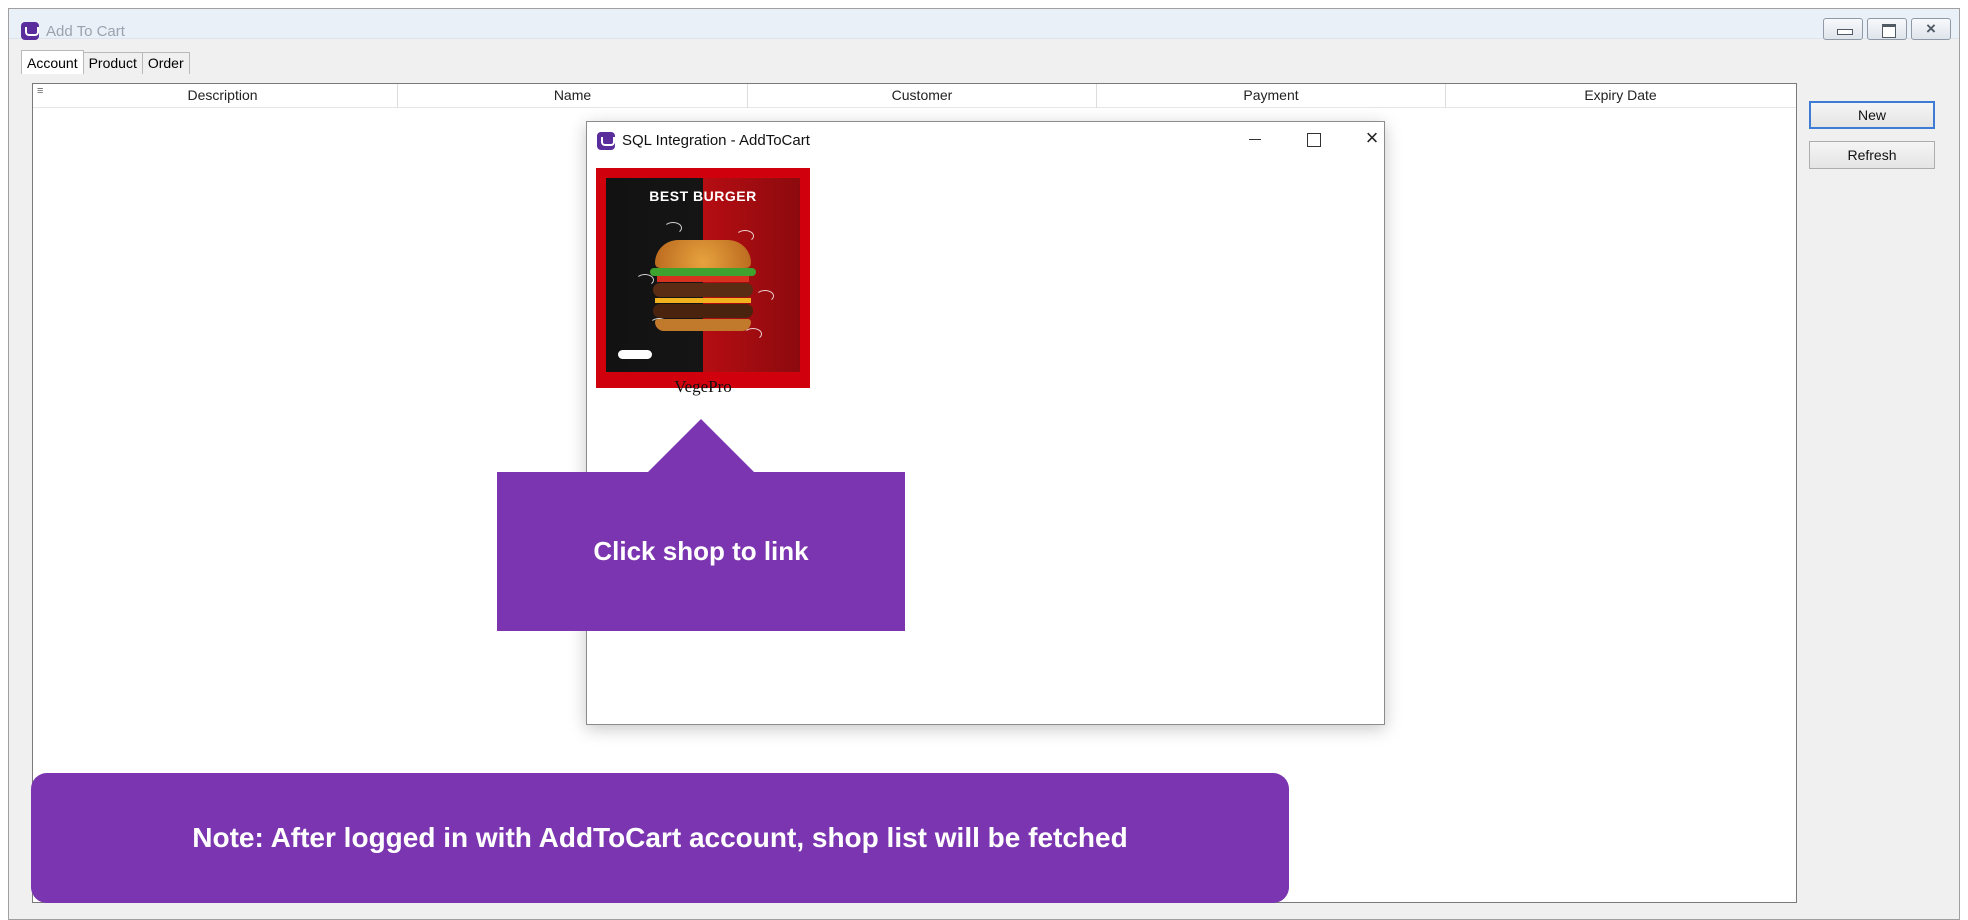  I want to click on callout-text: Click shop to link, so click(701, 551).